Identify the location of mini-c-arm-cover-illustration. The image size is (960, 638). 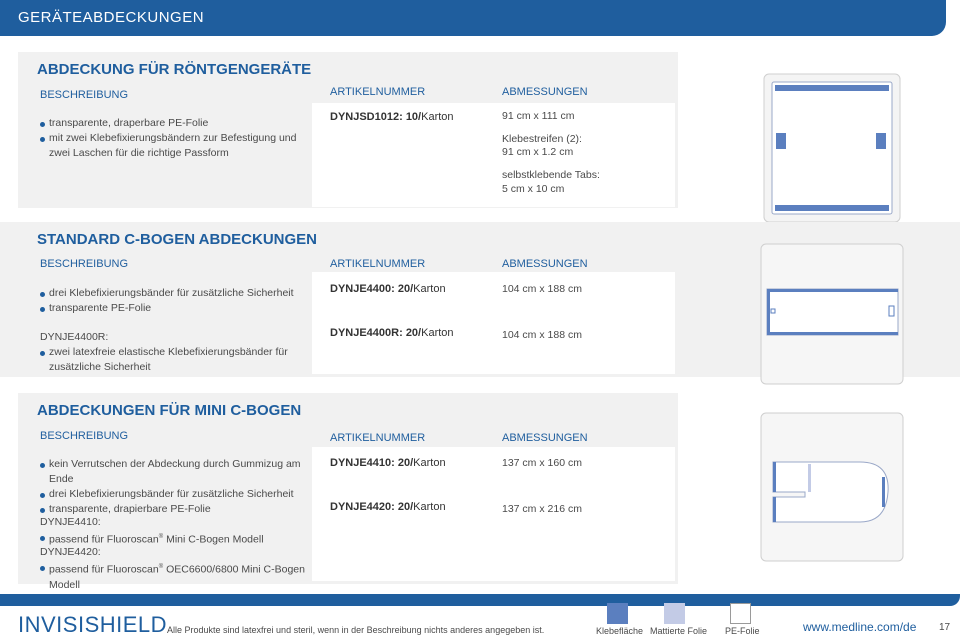
(832, 487).